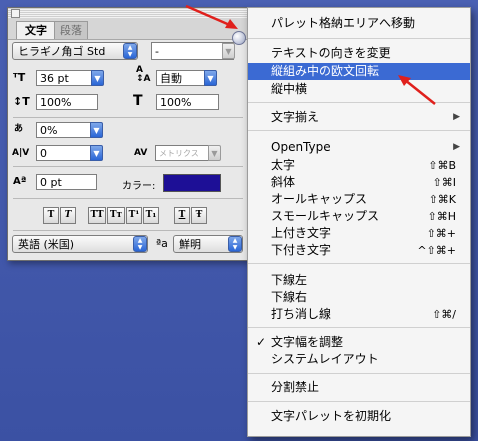 Image resolution: width=478 pixels, height=441 pixels. Describe the element at coordinates (19, 129) in the screenshot. I see `tsume-icon: あ` at that location.